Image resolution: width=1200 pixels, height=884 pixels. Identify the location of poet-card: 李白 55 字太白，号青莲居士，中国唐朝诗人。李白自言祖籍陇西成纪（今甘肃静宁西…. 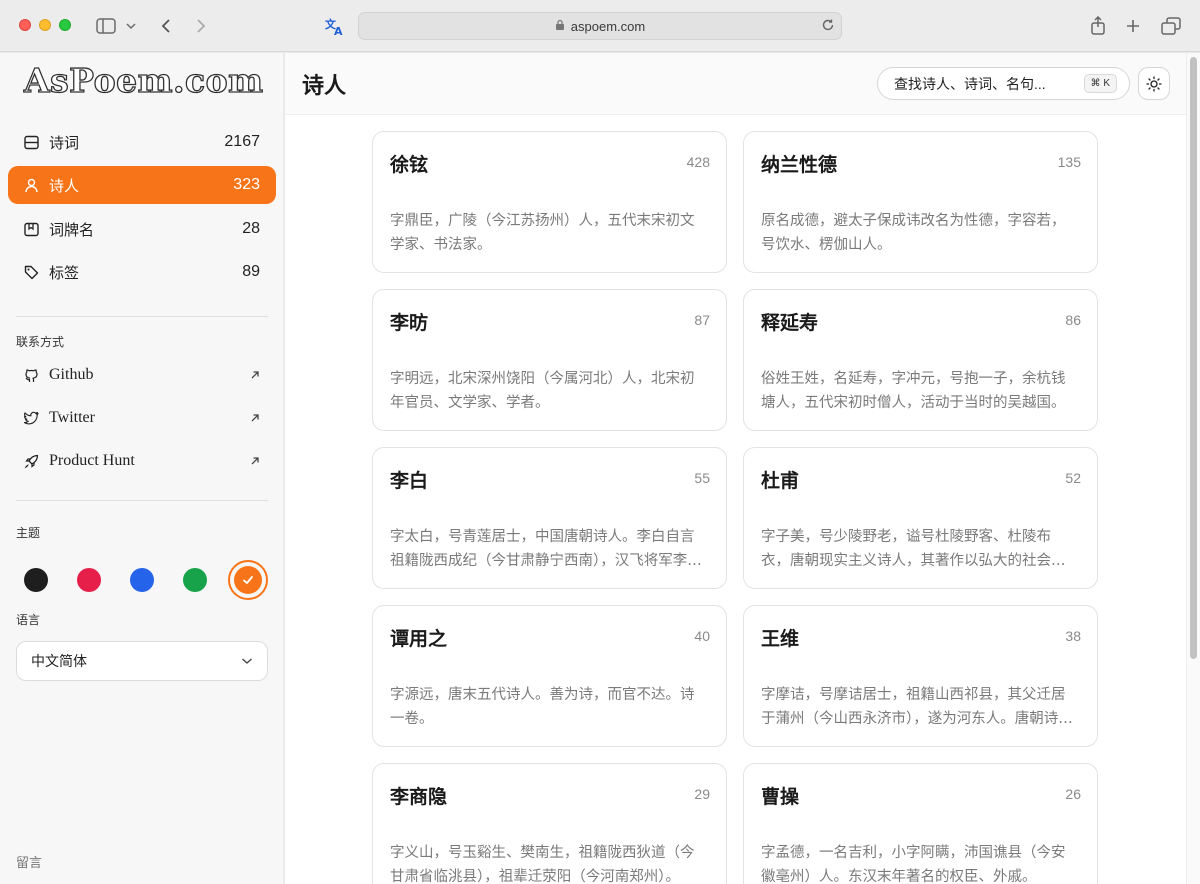
(549, 518).